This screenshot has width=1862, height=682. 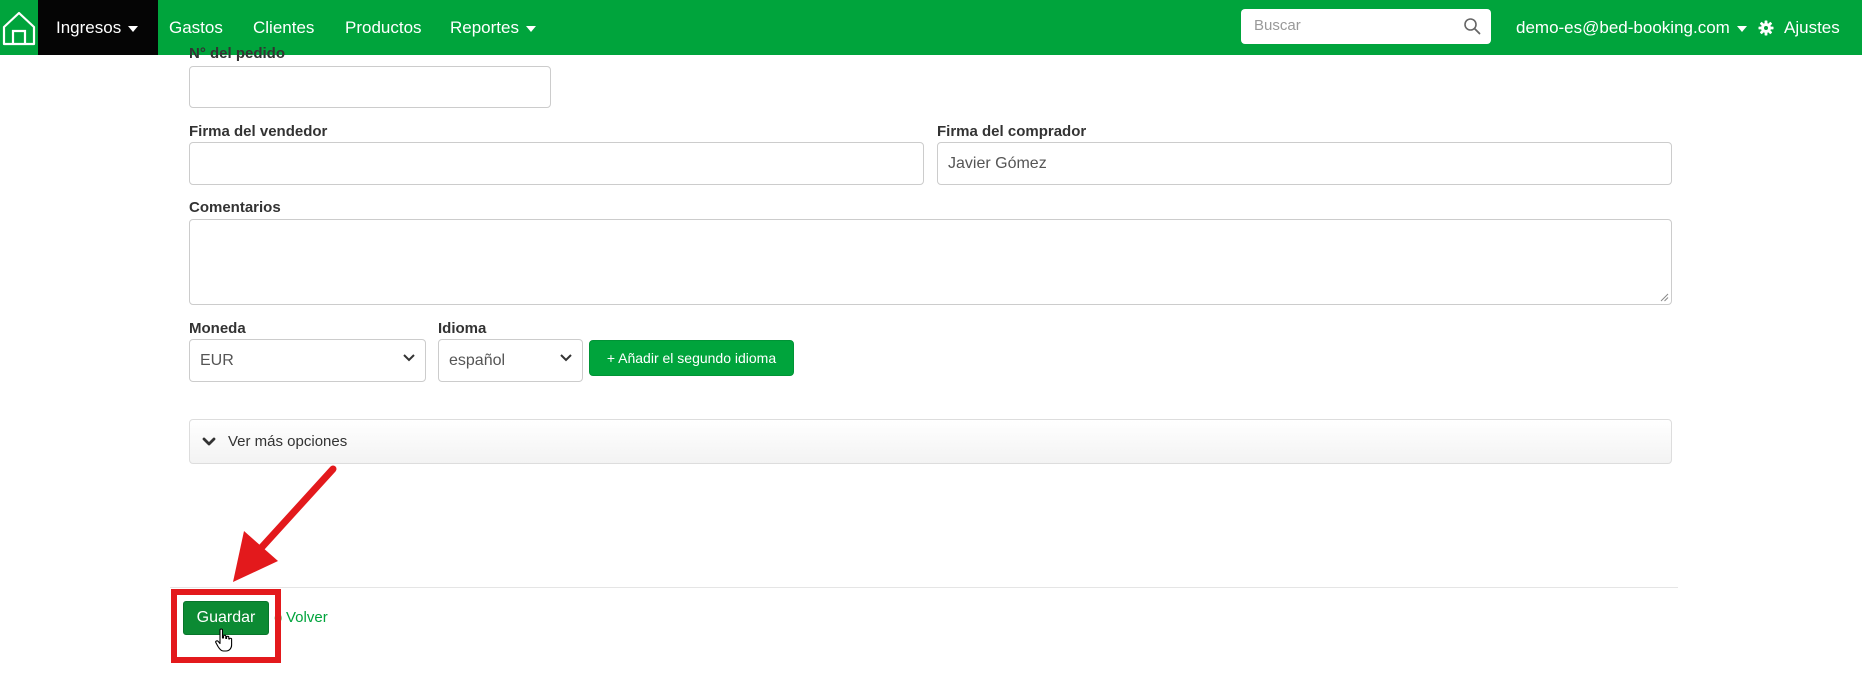 What do you see at coordinates (1347, 25) in the screenshot?
I see `search-input` at bounding box center [1347, 25].